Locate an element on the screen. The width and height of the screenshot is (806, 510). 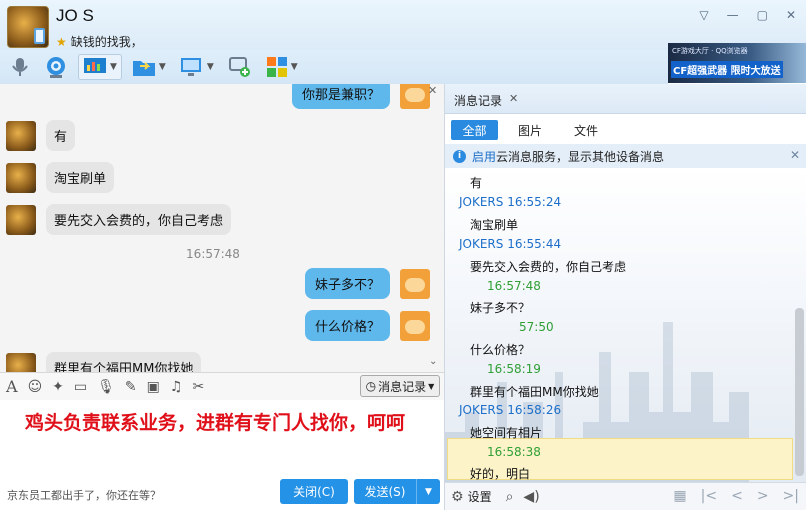
message-in: 有 is located at coordinates (41, 135).